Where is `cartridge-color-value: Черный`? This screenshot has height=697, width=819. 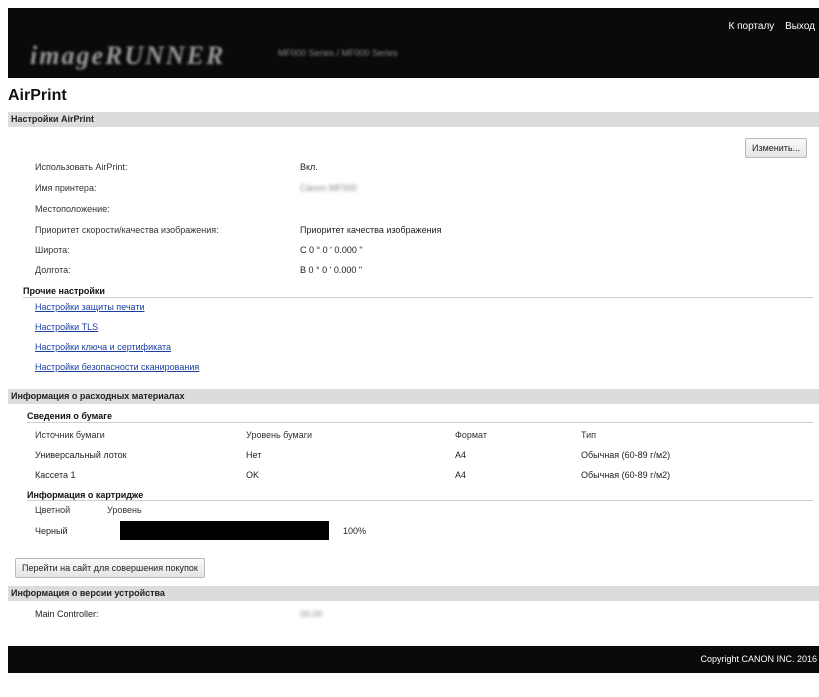
cartridge-color-value: Черный is located at coordinates (51, 531).